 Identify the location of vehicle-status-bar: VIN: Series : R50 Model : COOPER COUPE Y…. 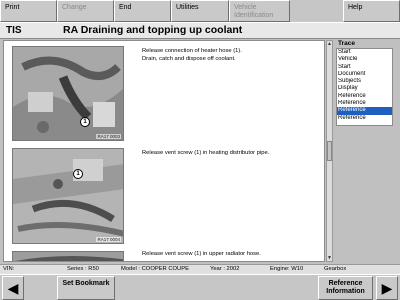
(200, 269).